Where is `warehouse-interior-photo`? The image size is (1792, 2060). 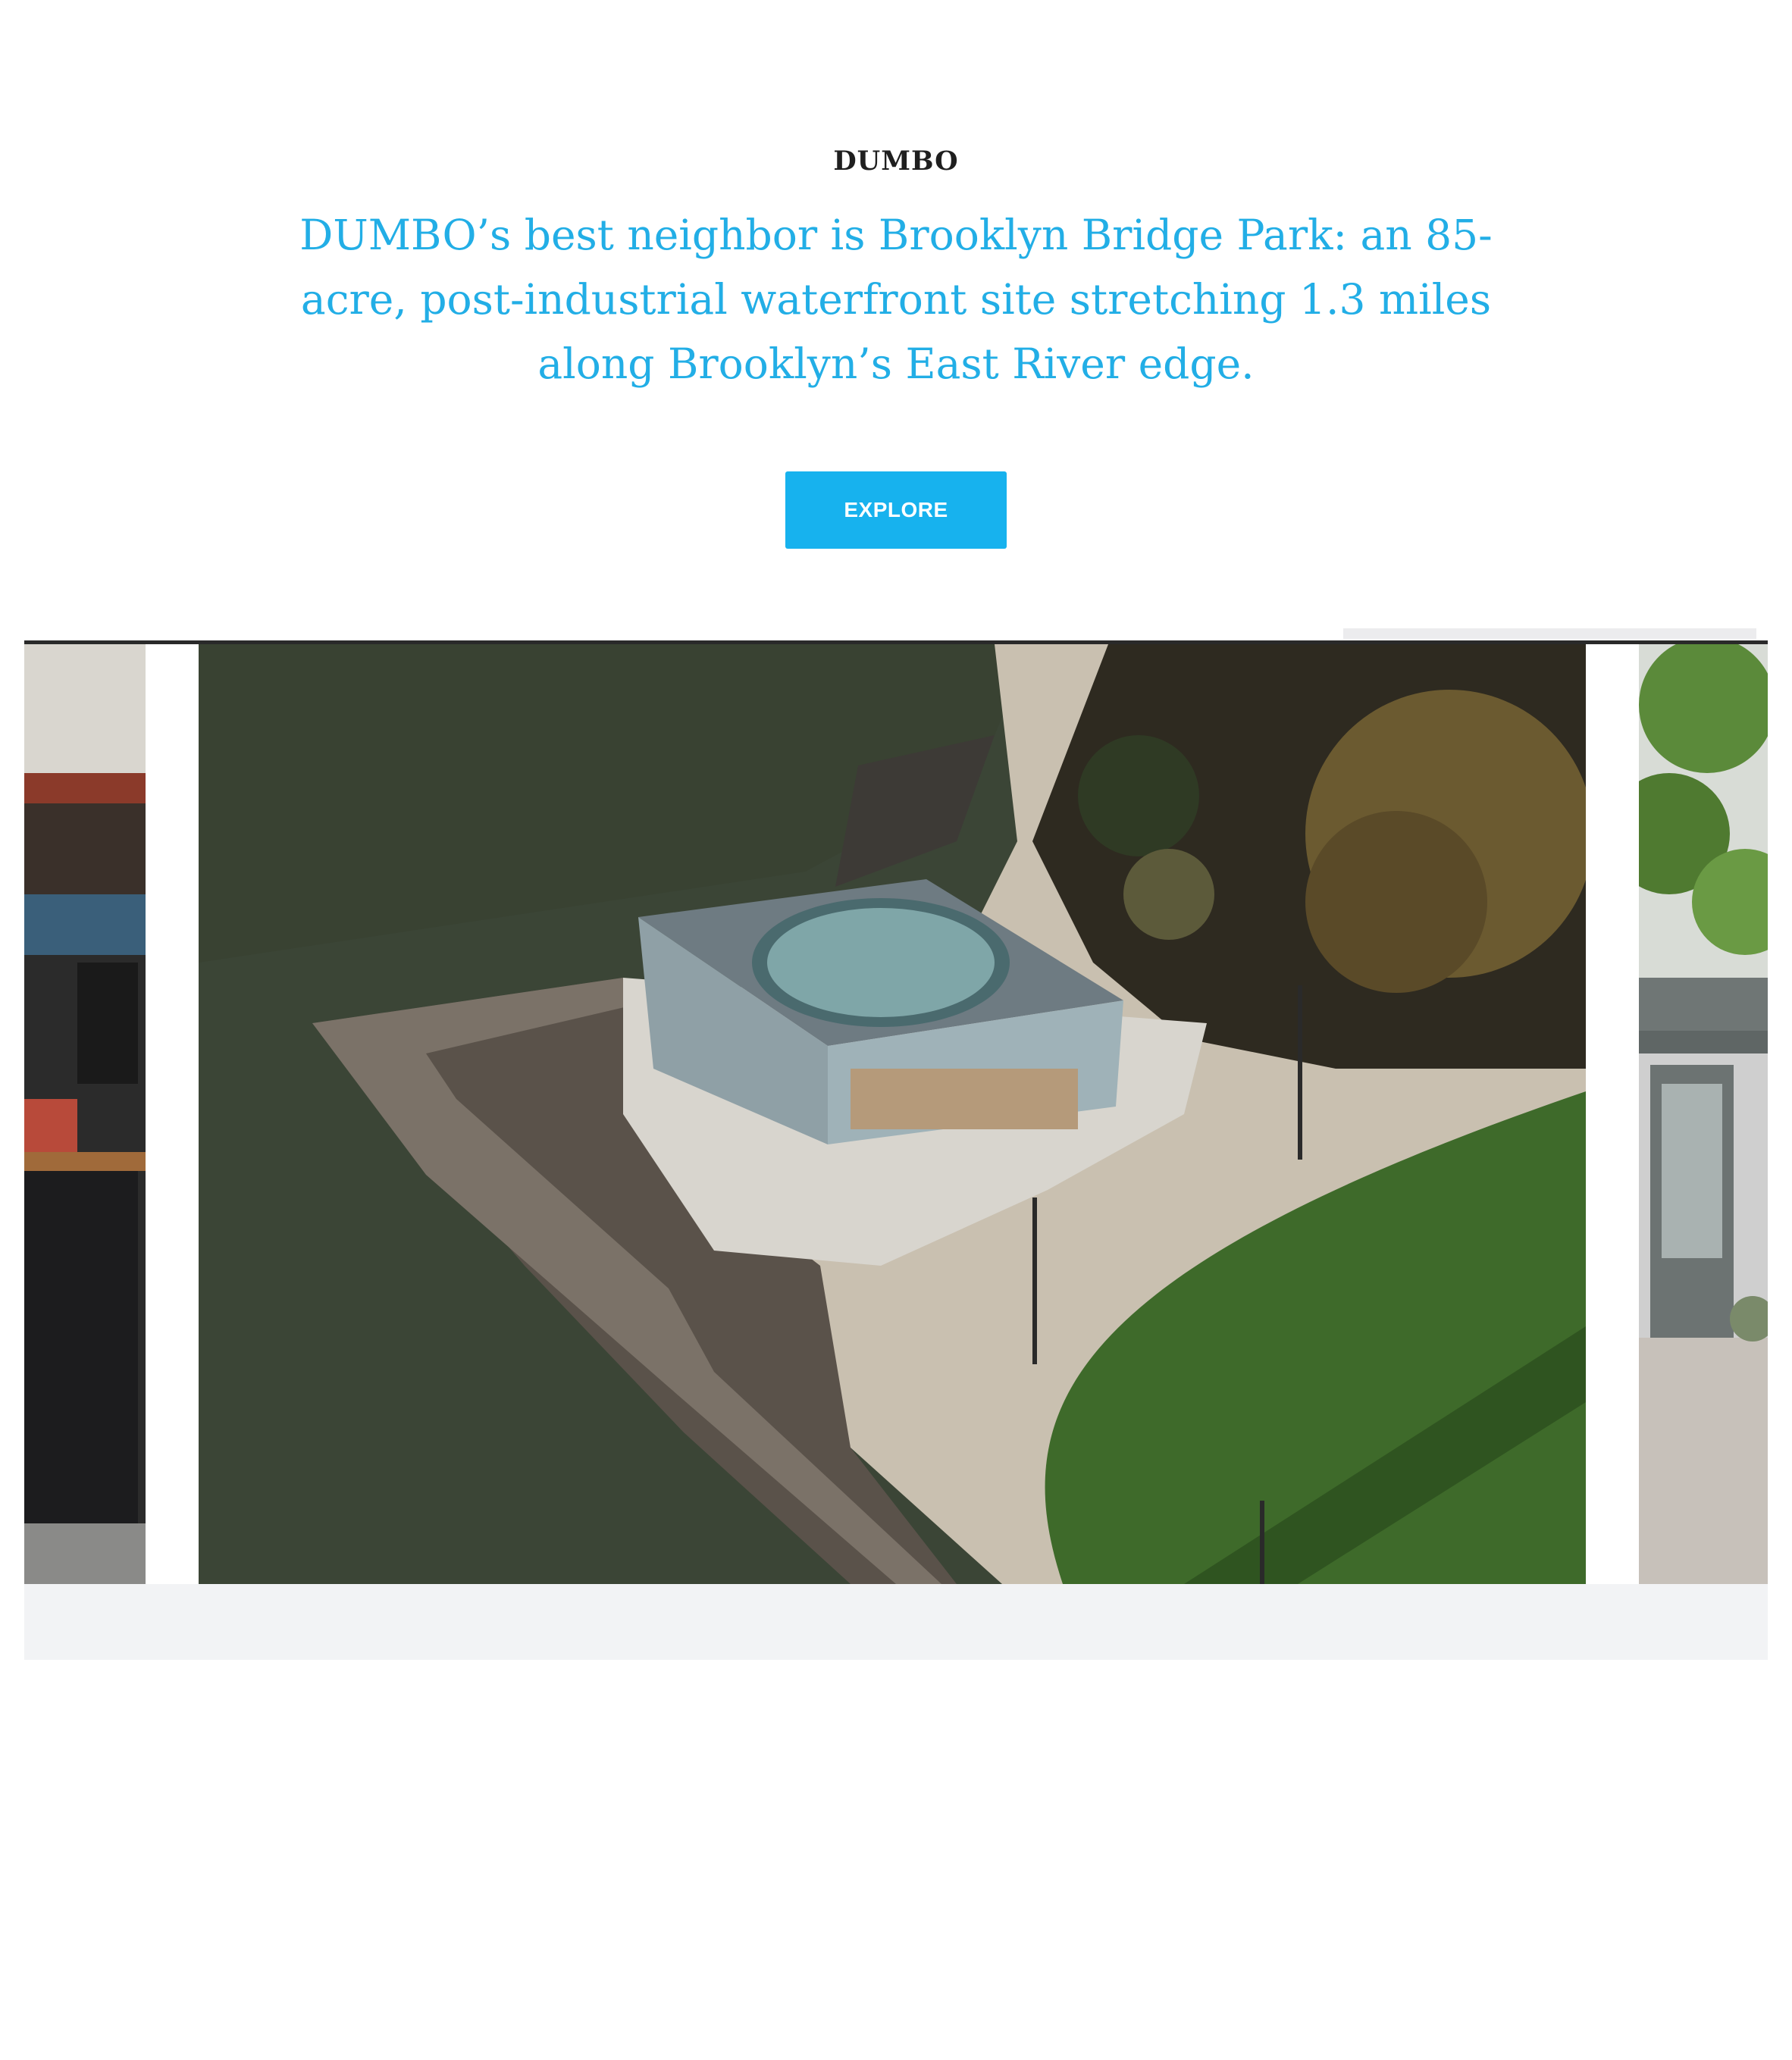 warehouse-interior-photo is located at coordinates (85, 1114).